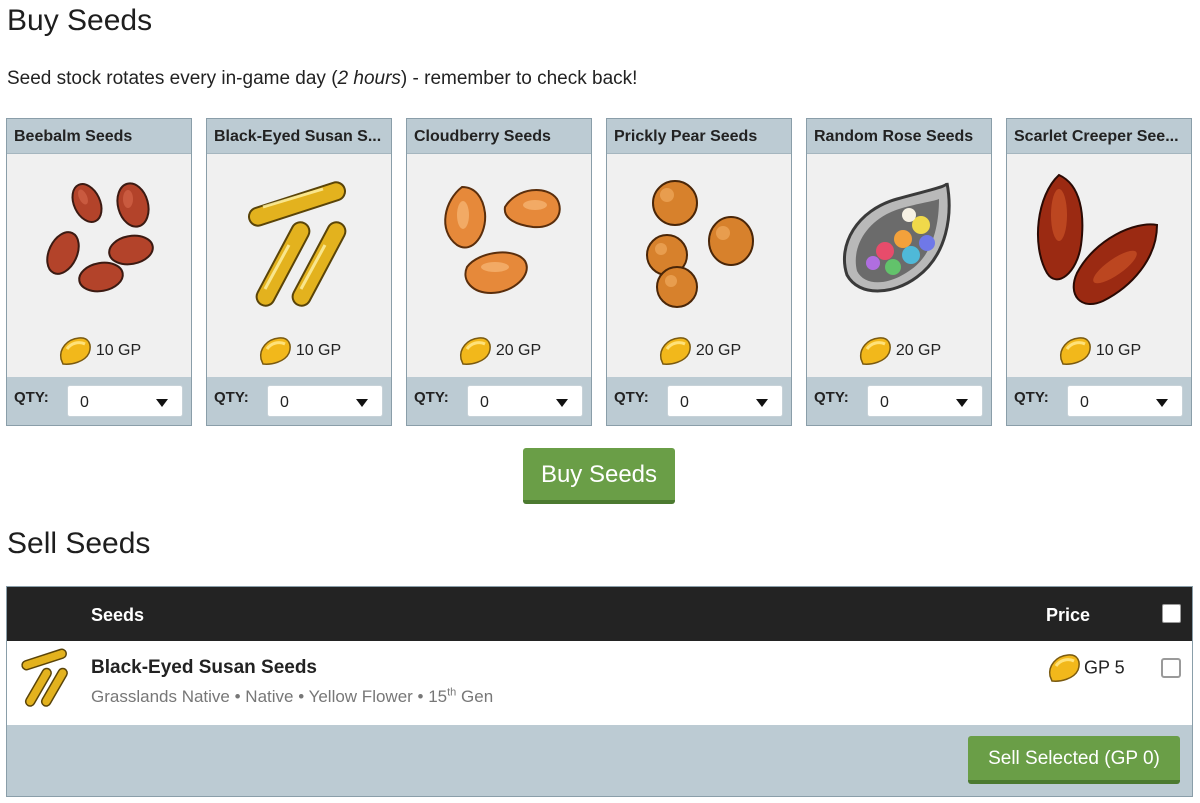 This screenshot has width=1200, height=803. What do you see at coordinates (99, 136) in the screenshot?
I see `seed-card-title: Beebalm Seeds` at bounding box center [99, 136].